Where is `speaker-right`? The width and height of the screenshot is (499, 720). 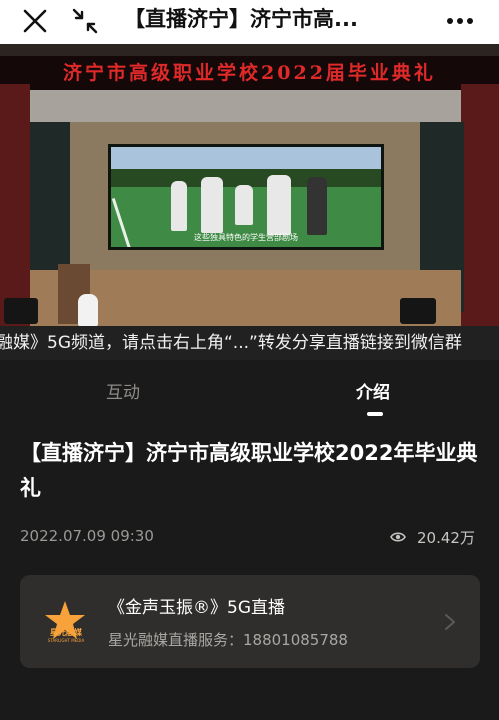 speaker-right is located at coordinates (418, 311).